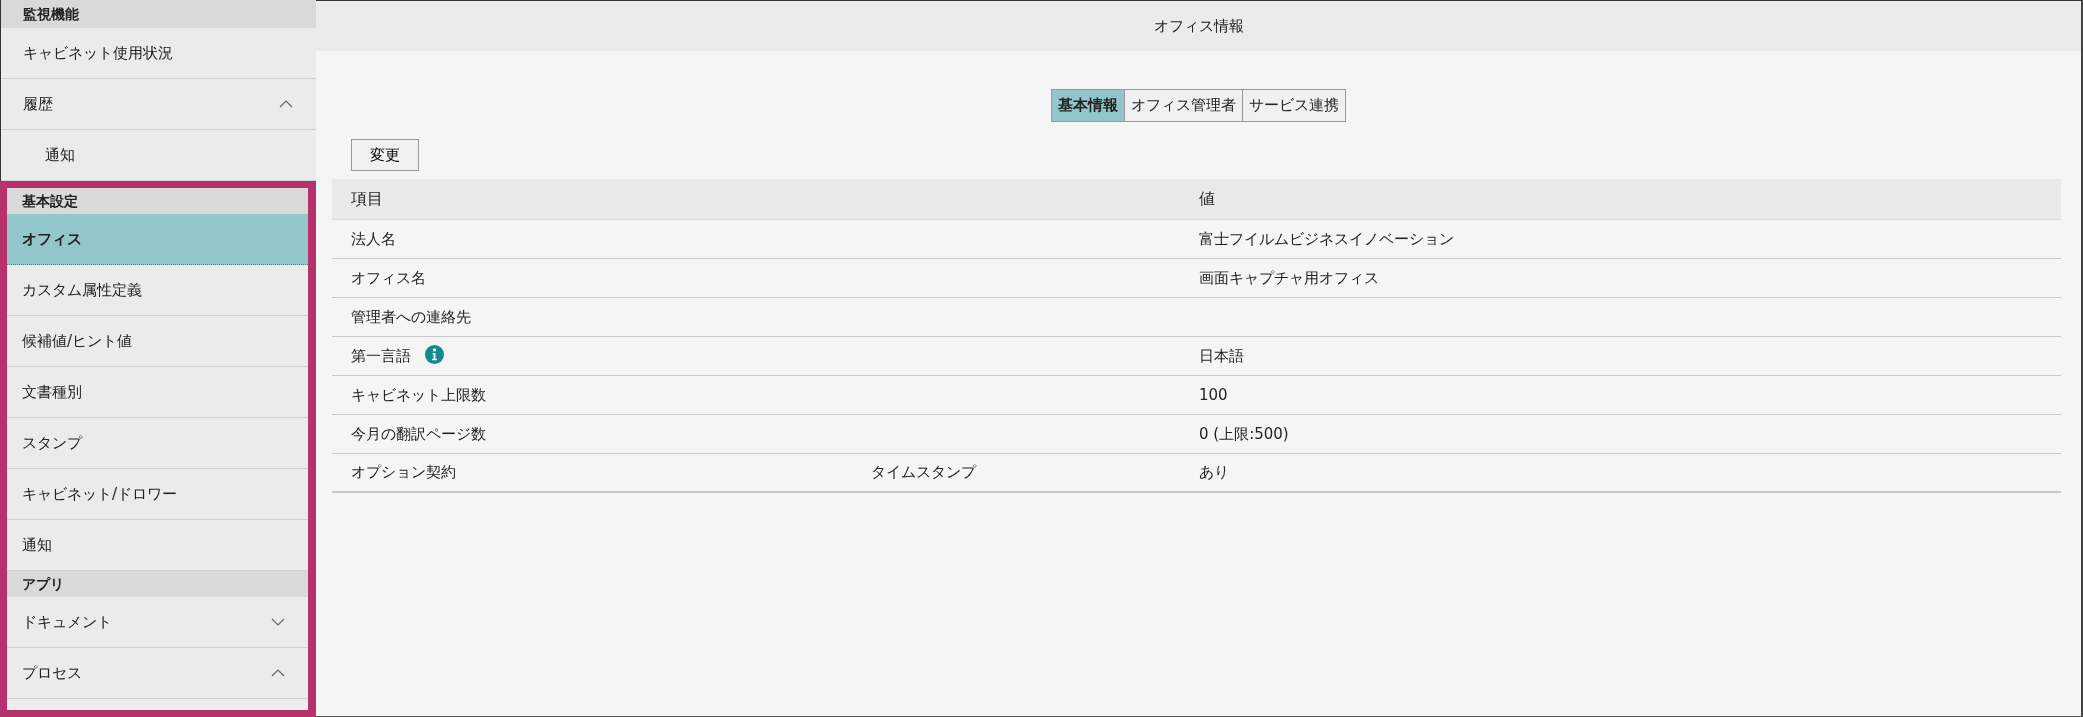 This screenshot has height=717, width=2083. Describe the element at coordinates (1289, 277) in the screenshot. I see `table-cell: 画面キャプチャ用オフィス` at that location.